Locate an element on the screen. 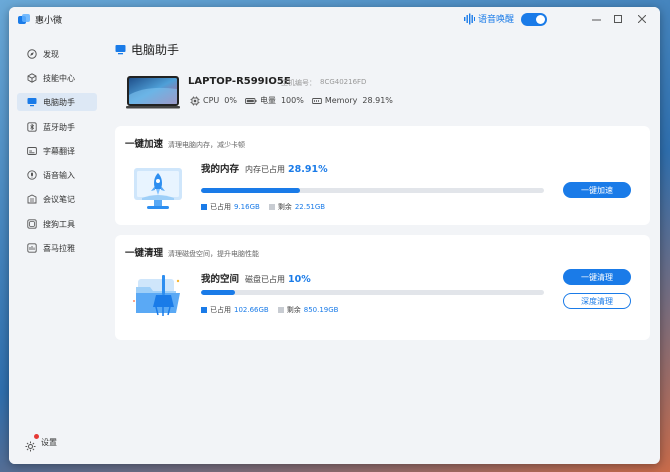  app-logo-icon is located at coordinates (24, 19).